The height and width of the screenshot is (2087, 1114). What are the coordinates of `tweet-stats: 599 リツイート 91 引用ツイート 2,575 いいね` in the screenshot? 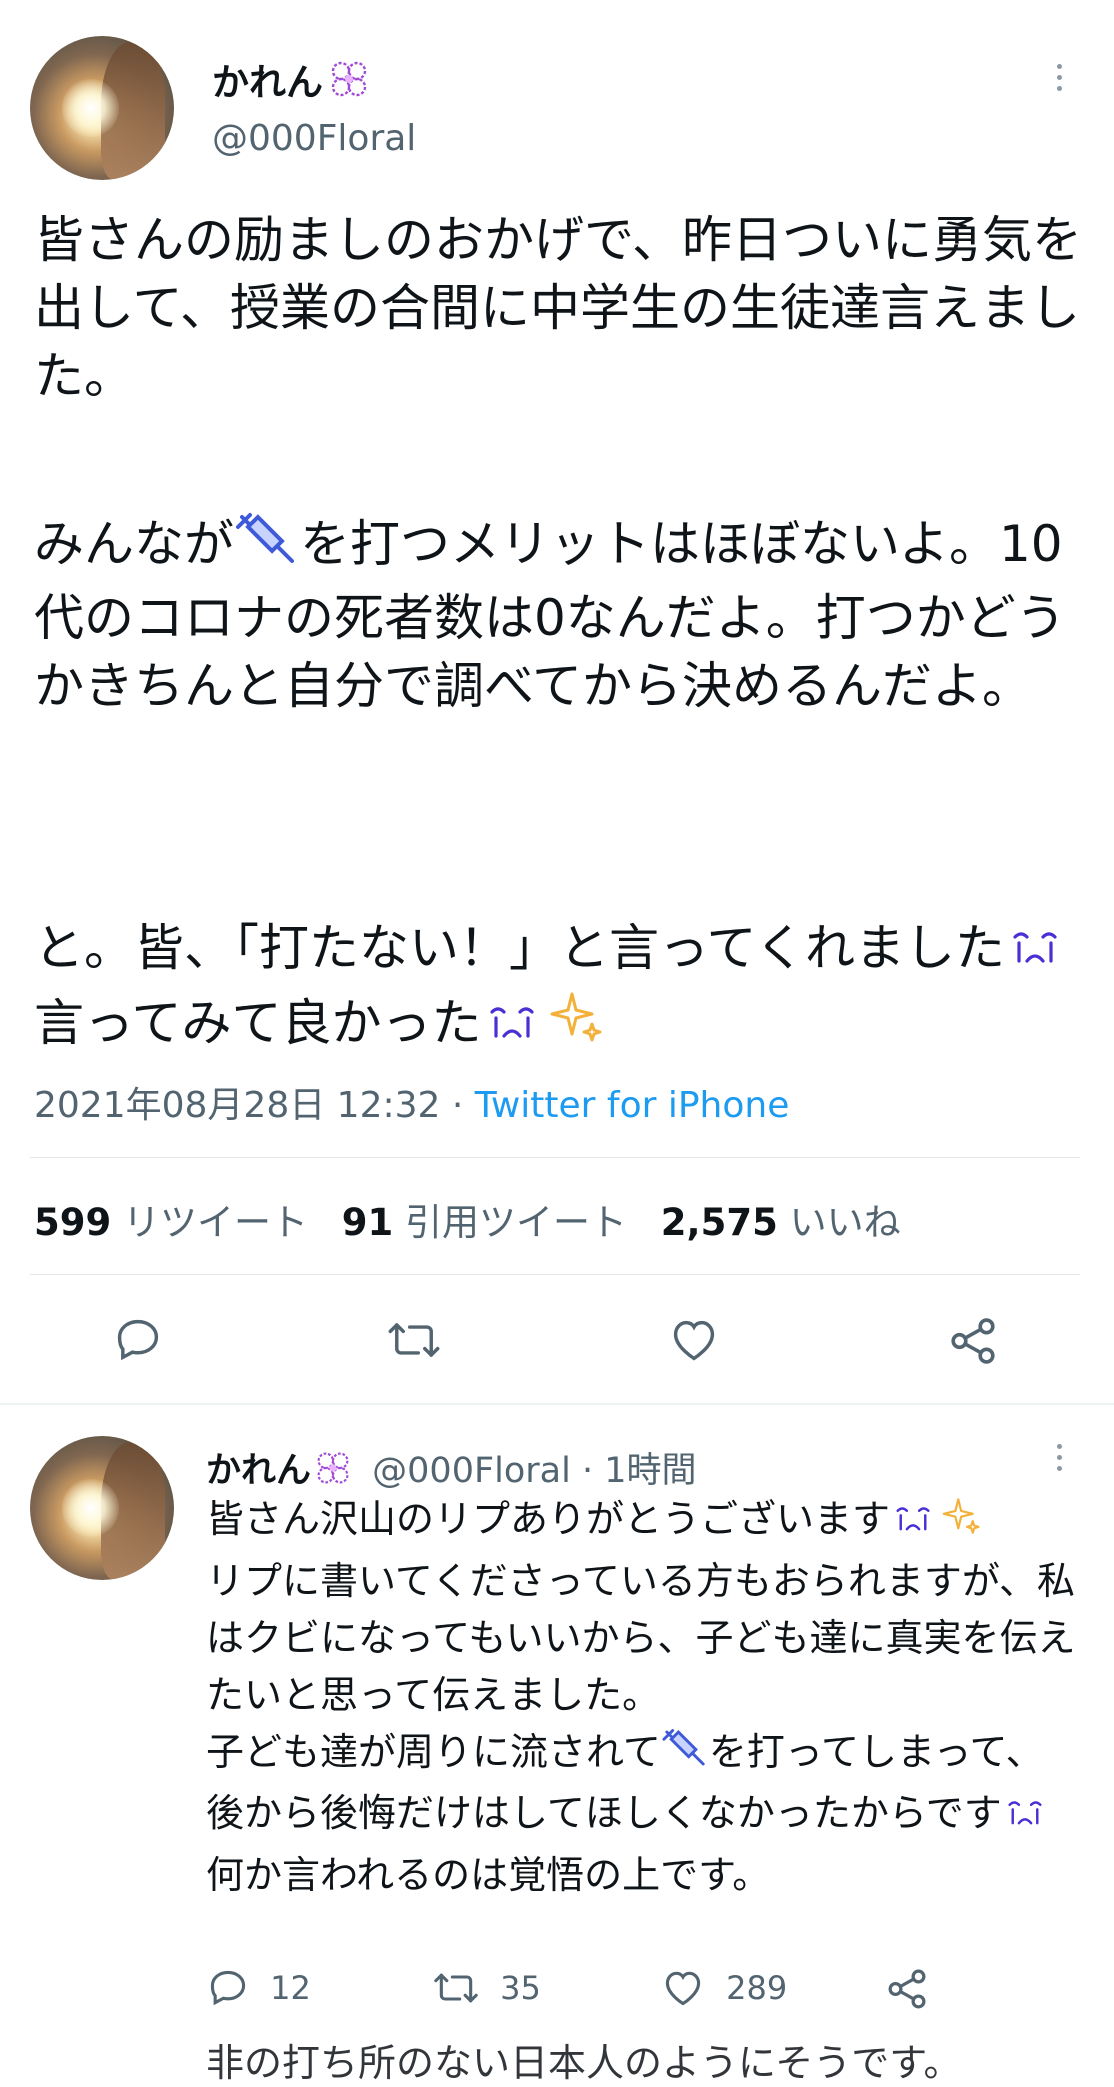 It's located at (467, 1219).